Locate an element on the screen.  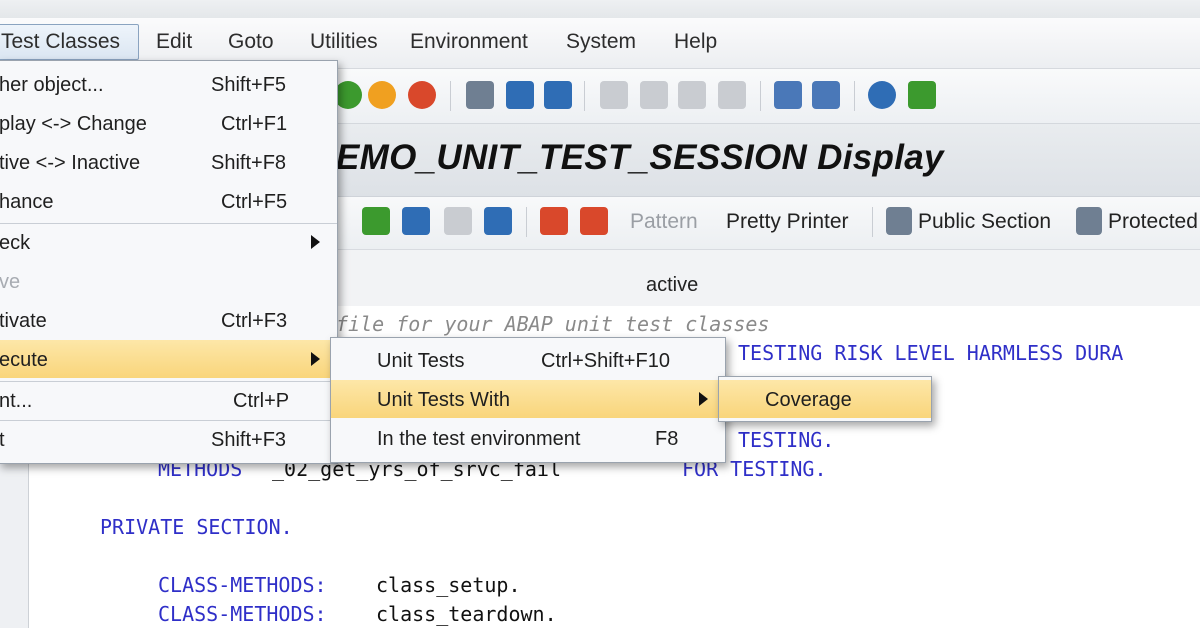
menu-system: System is located at coordinates (601, 42).